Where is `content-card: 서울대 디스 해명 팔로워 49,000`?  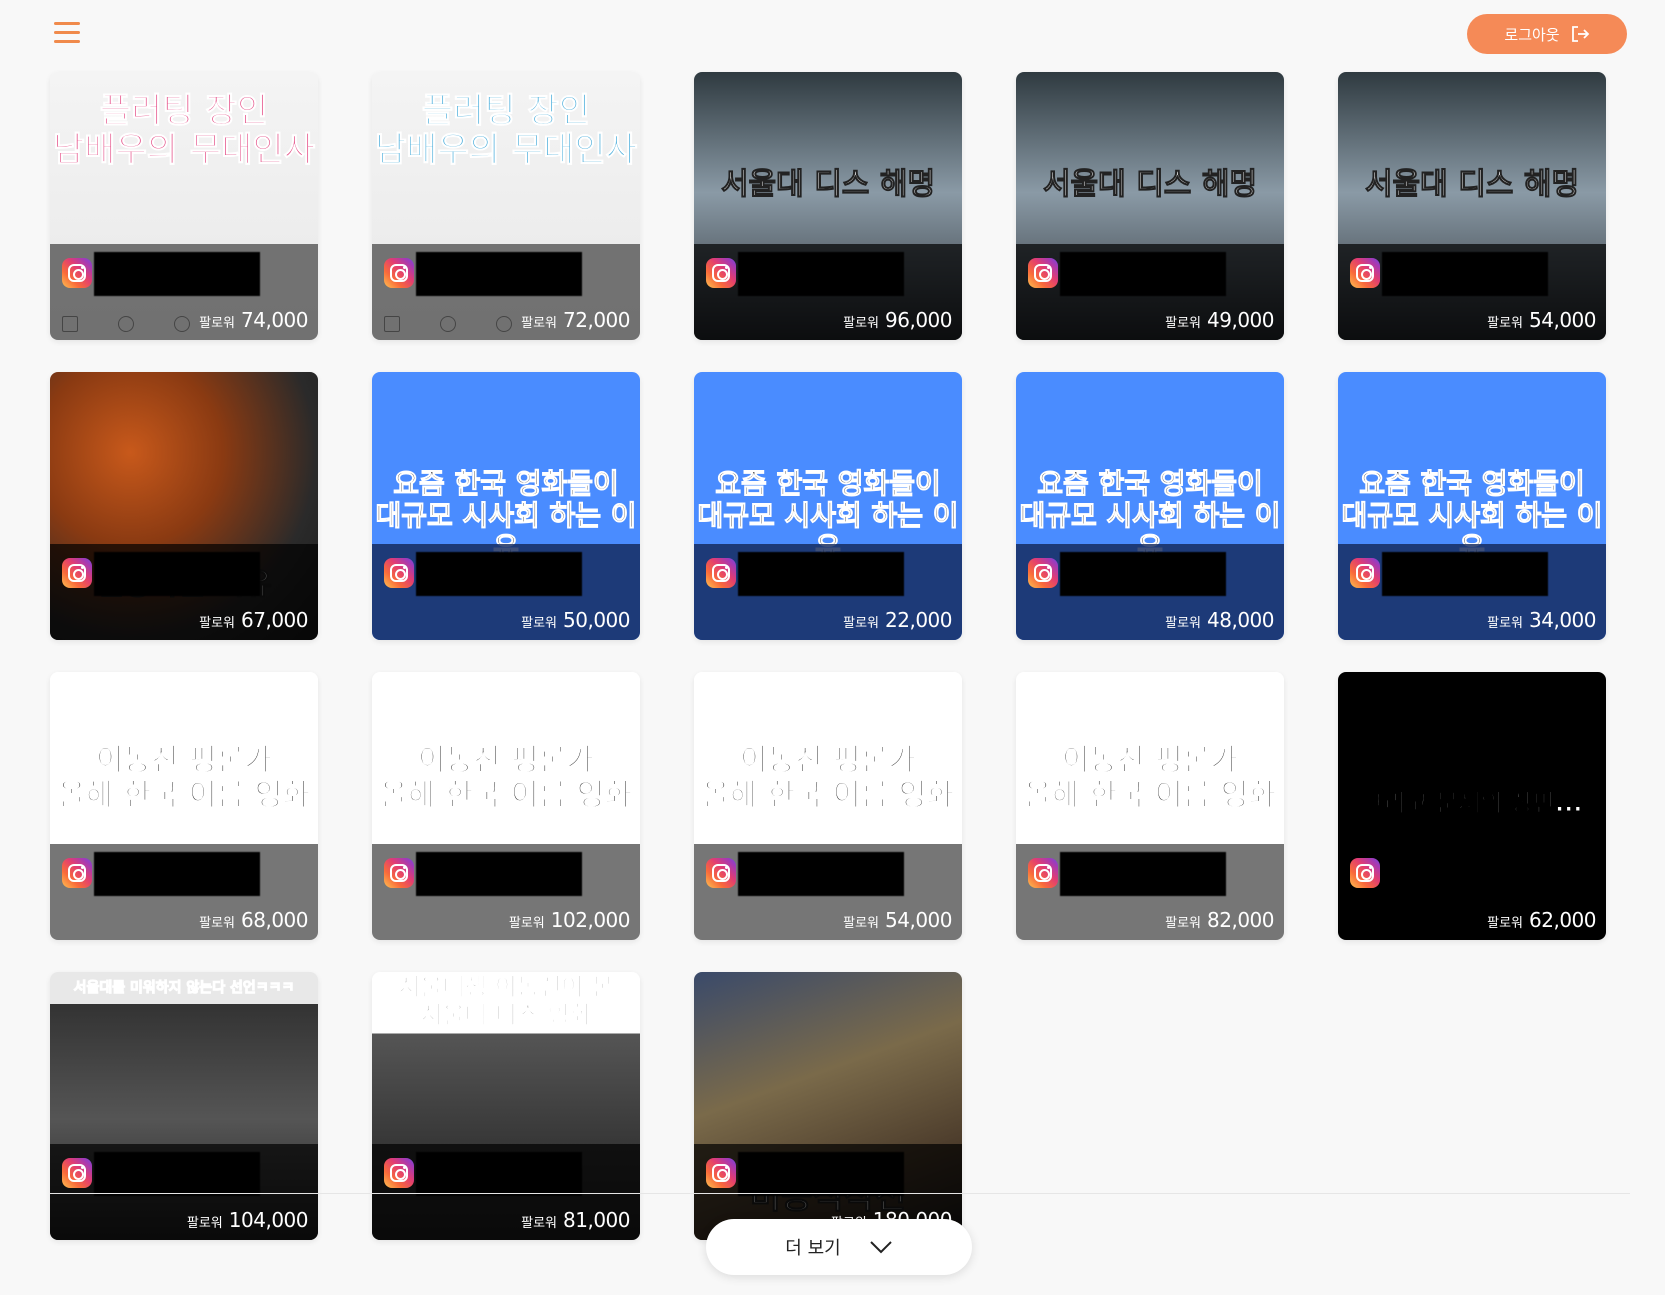
content-card: 서울대 디스 해명 팔로워 49,000 is located at coordinates (1150, 206).